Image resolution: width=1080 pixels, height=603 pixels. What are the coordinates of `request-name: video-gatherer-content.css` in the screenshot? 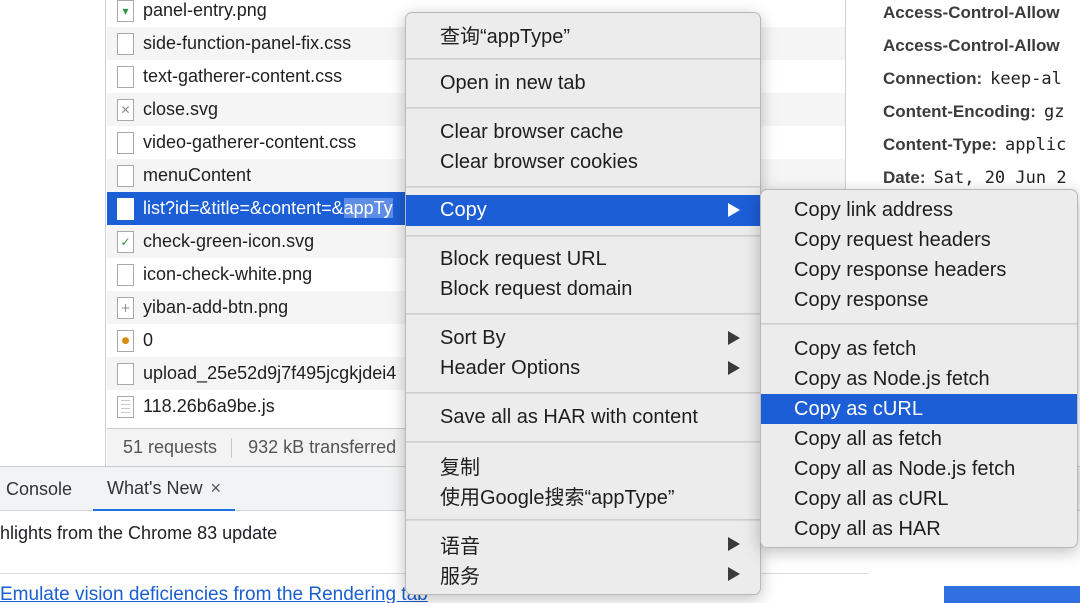 It's located at (250, 142).